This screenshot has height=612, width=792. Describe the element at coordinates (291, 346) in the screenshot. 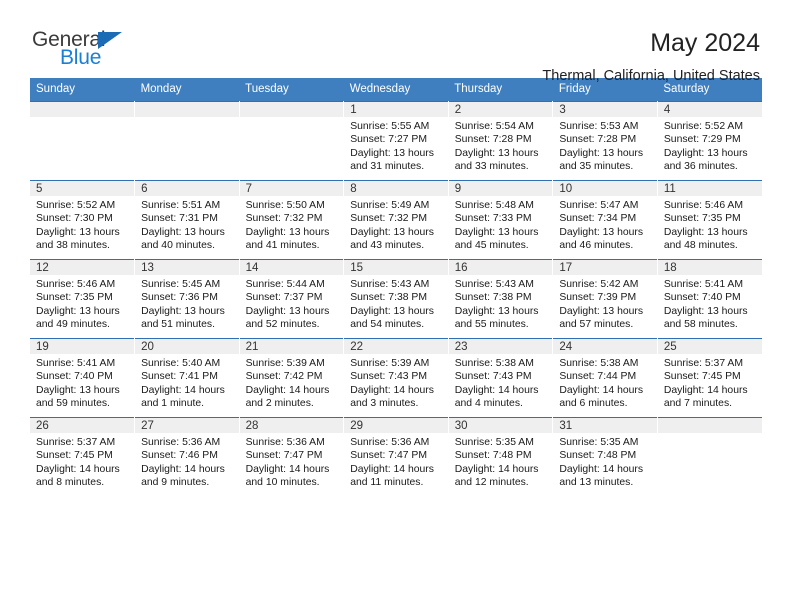

I see `day-number: 21` at that location.